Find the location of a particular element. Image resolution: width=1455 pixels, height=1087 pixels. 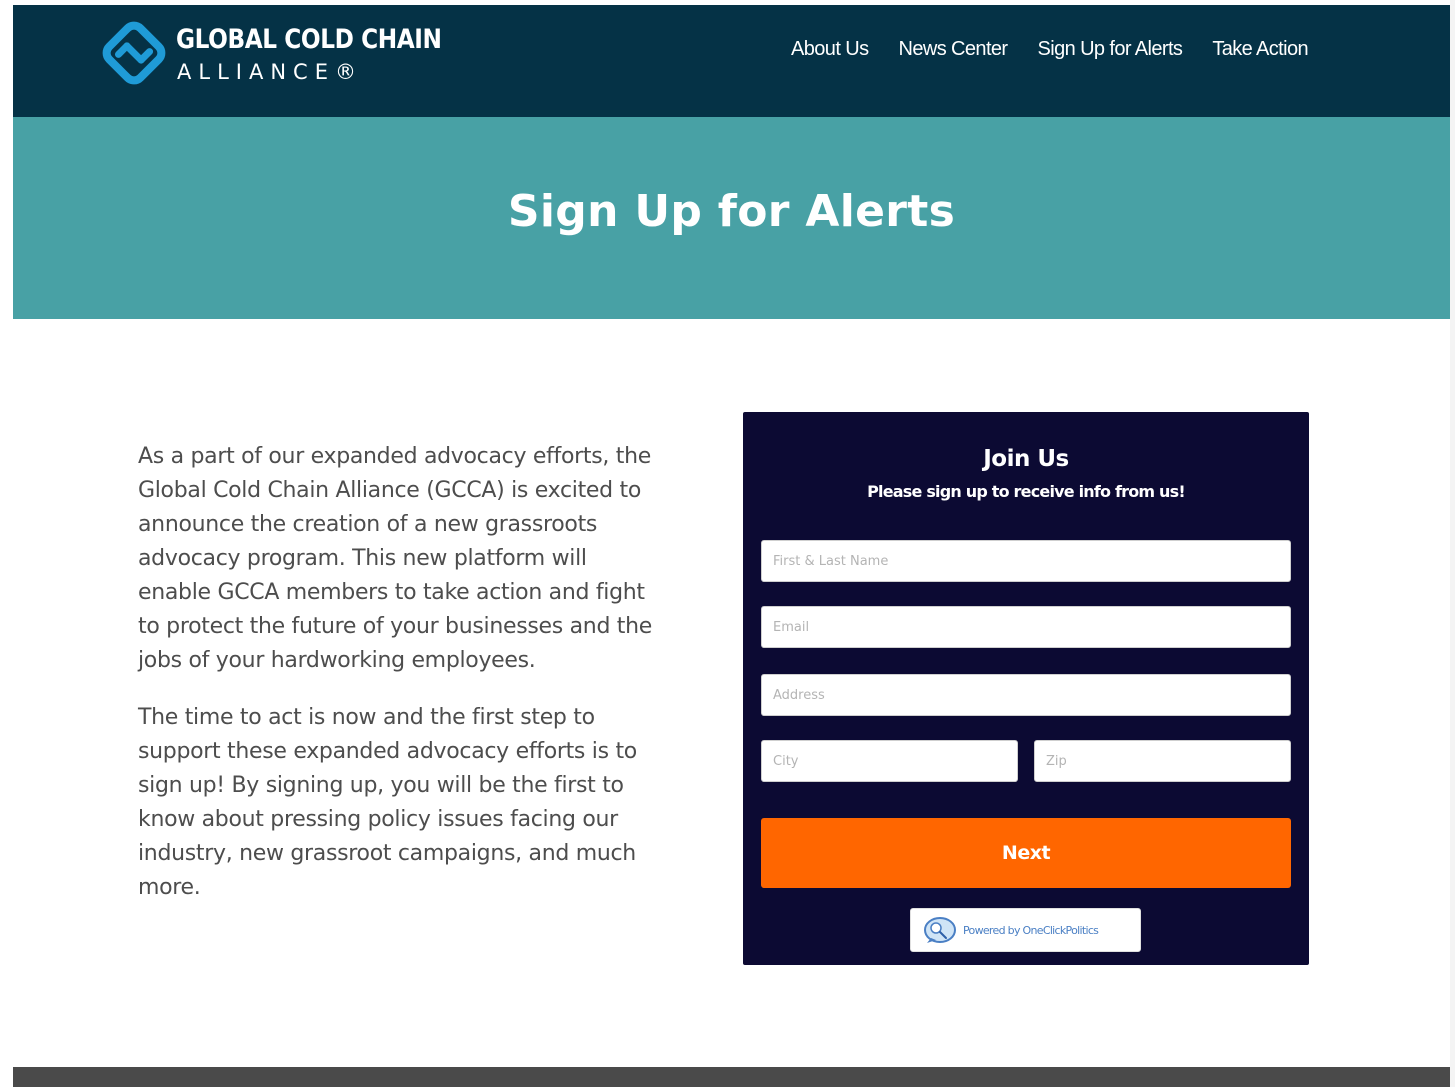

form-subtitle: Please sign up to receive info from us! is located at coordinates (1026, 491).